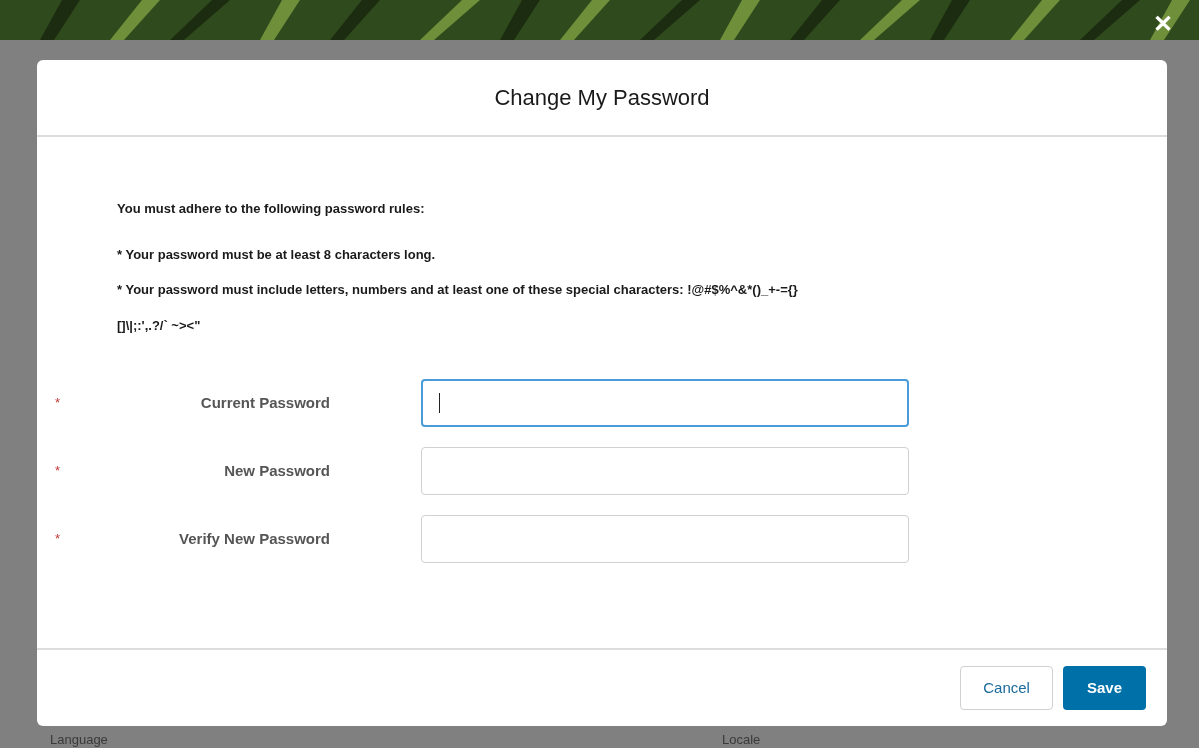 This screenshot has height=748, width=1199. What do you see at coordinates (1104, 688) in the screenshot?
I see `save-button: Save` at bounding box center [1104, 688].